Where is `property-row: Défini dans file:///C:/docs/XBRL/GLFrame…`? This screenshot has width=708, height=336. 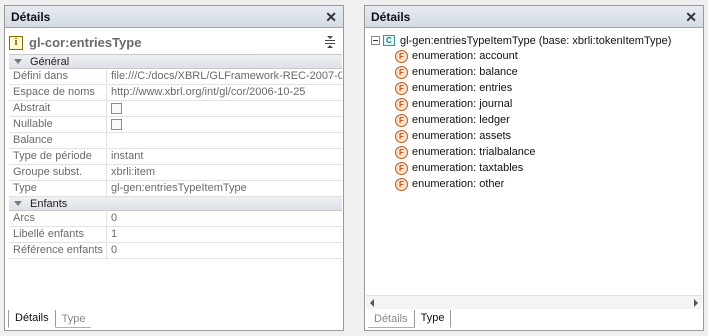
property-row: Défini dans file:///C:/docs/XBRL/GLFrame… is located at coordinates (175, 77).